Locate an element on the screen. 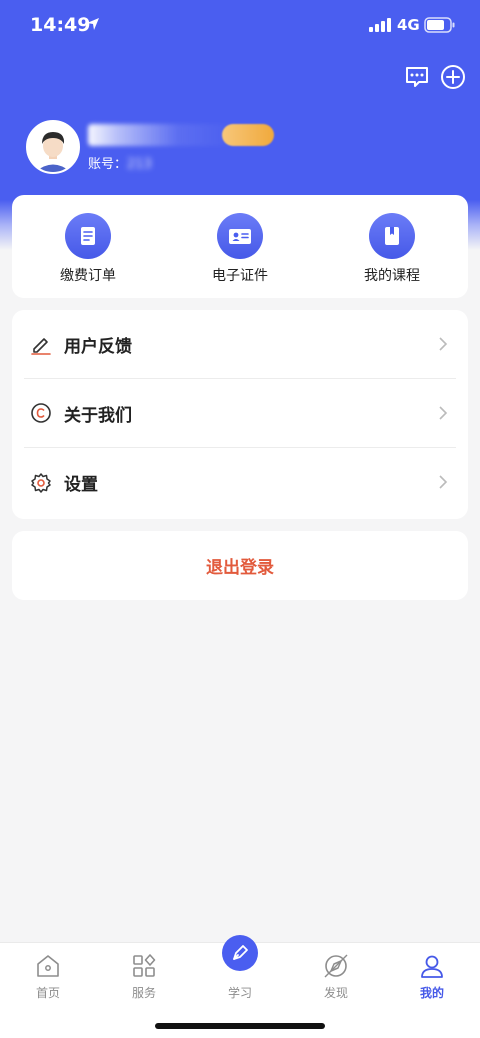 The width and height of the screenshot is (480, 1038). tab-home: 首页 is located at coordinates (48, 990).